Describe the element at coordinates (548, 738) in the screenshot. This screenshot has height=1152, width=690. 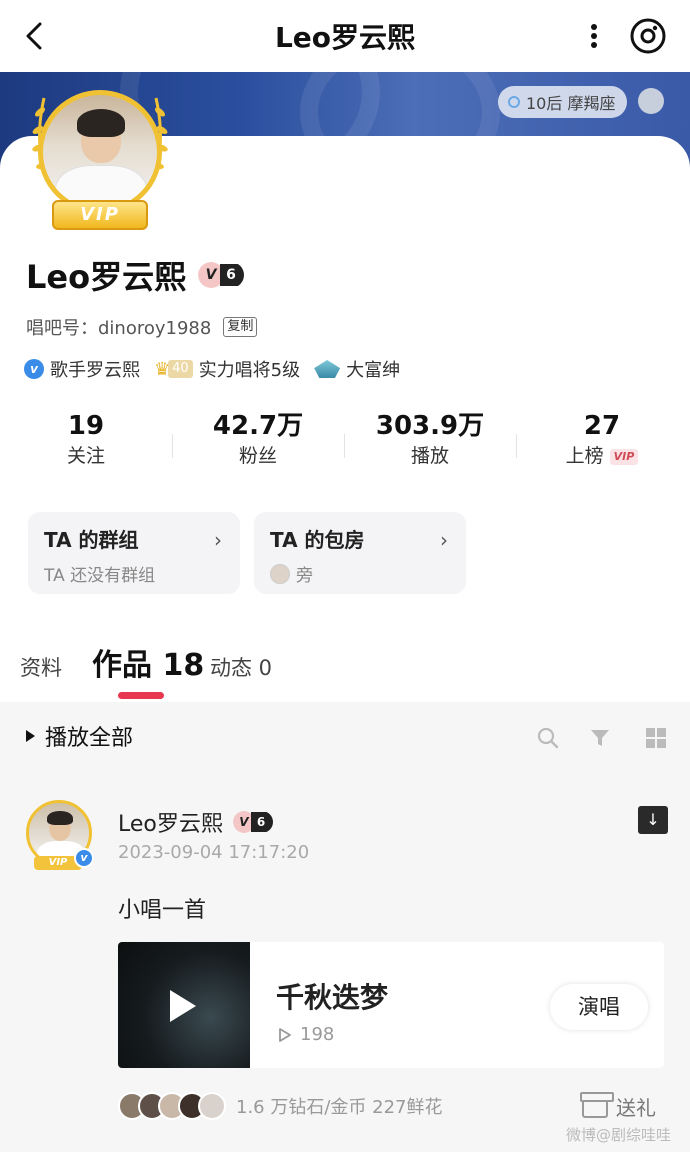
I see `search-icon` at that location.